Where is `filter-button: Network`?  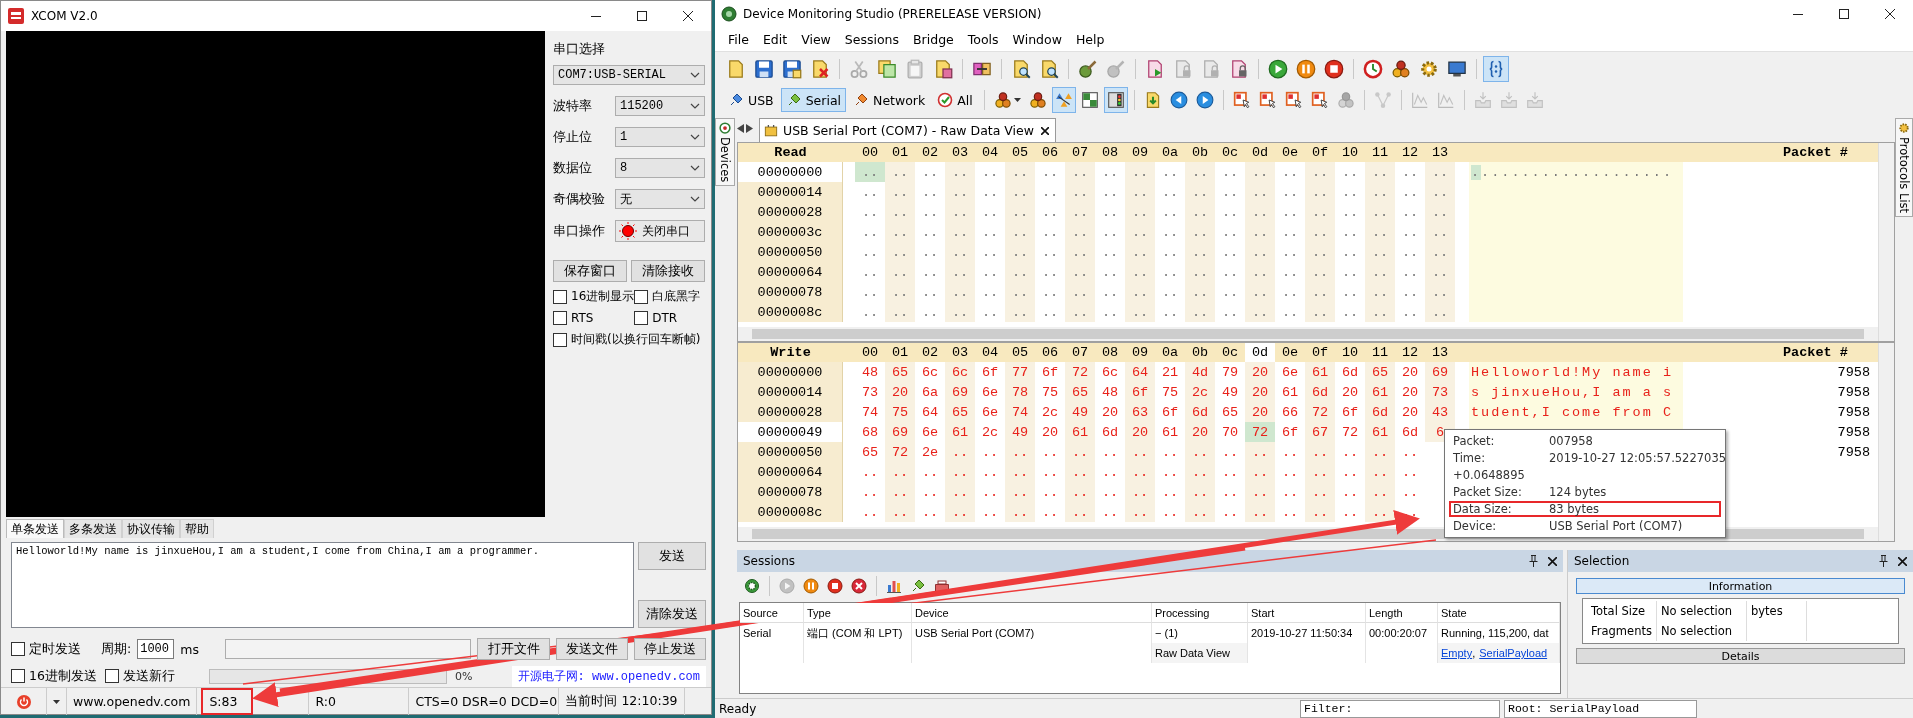
filter-button: Network is located at coordinates (889, 100).